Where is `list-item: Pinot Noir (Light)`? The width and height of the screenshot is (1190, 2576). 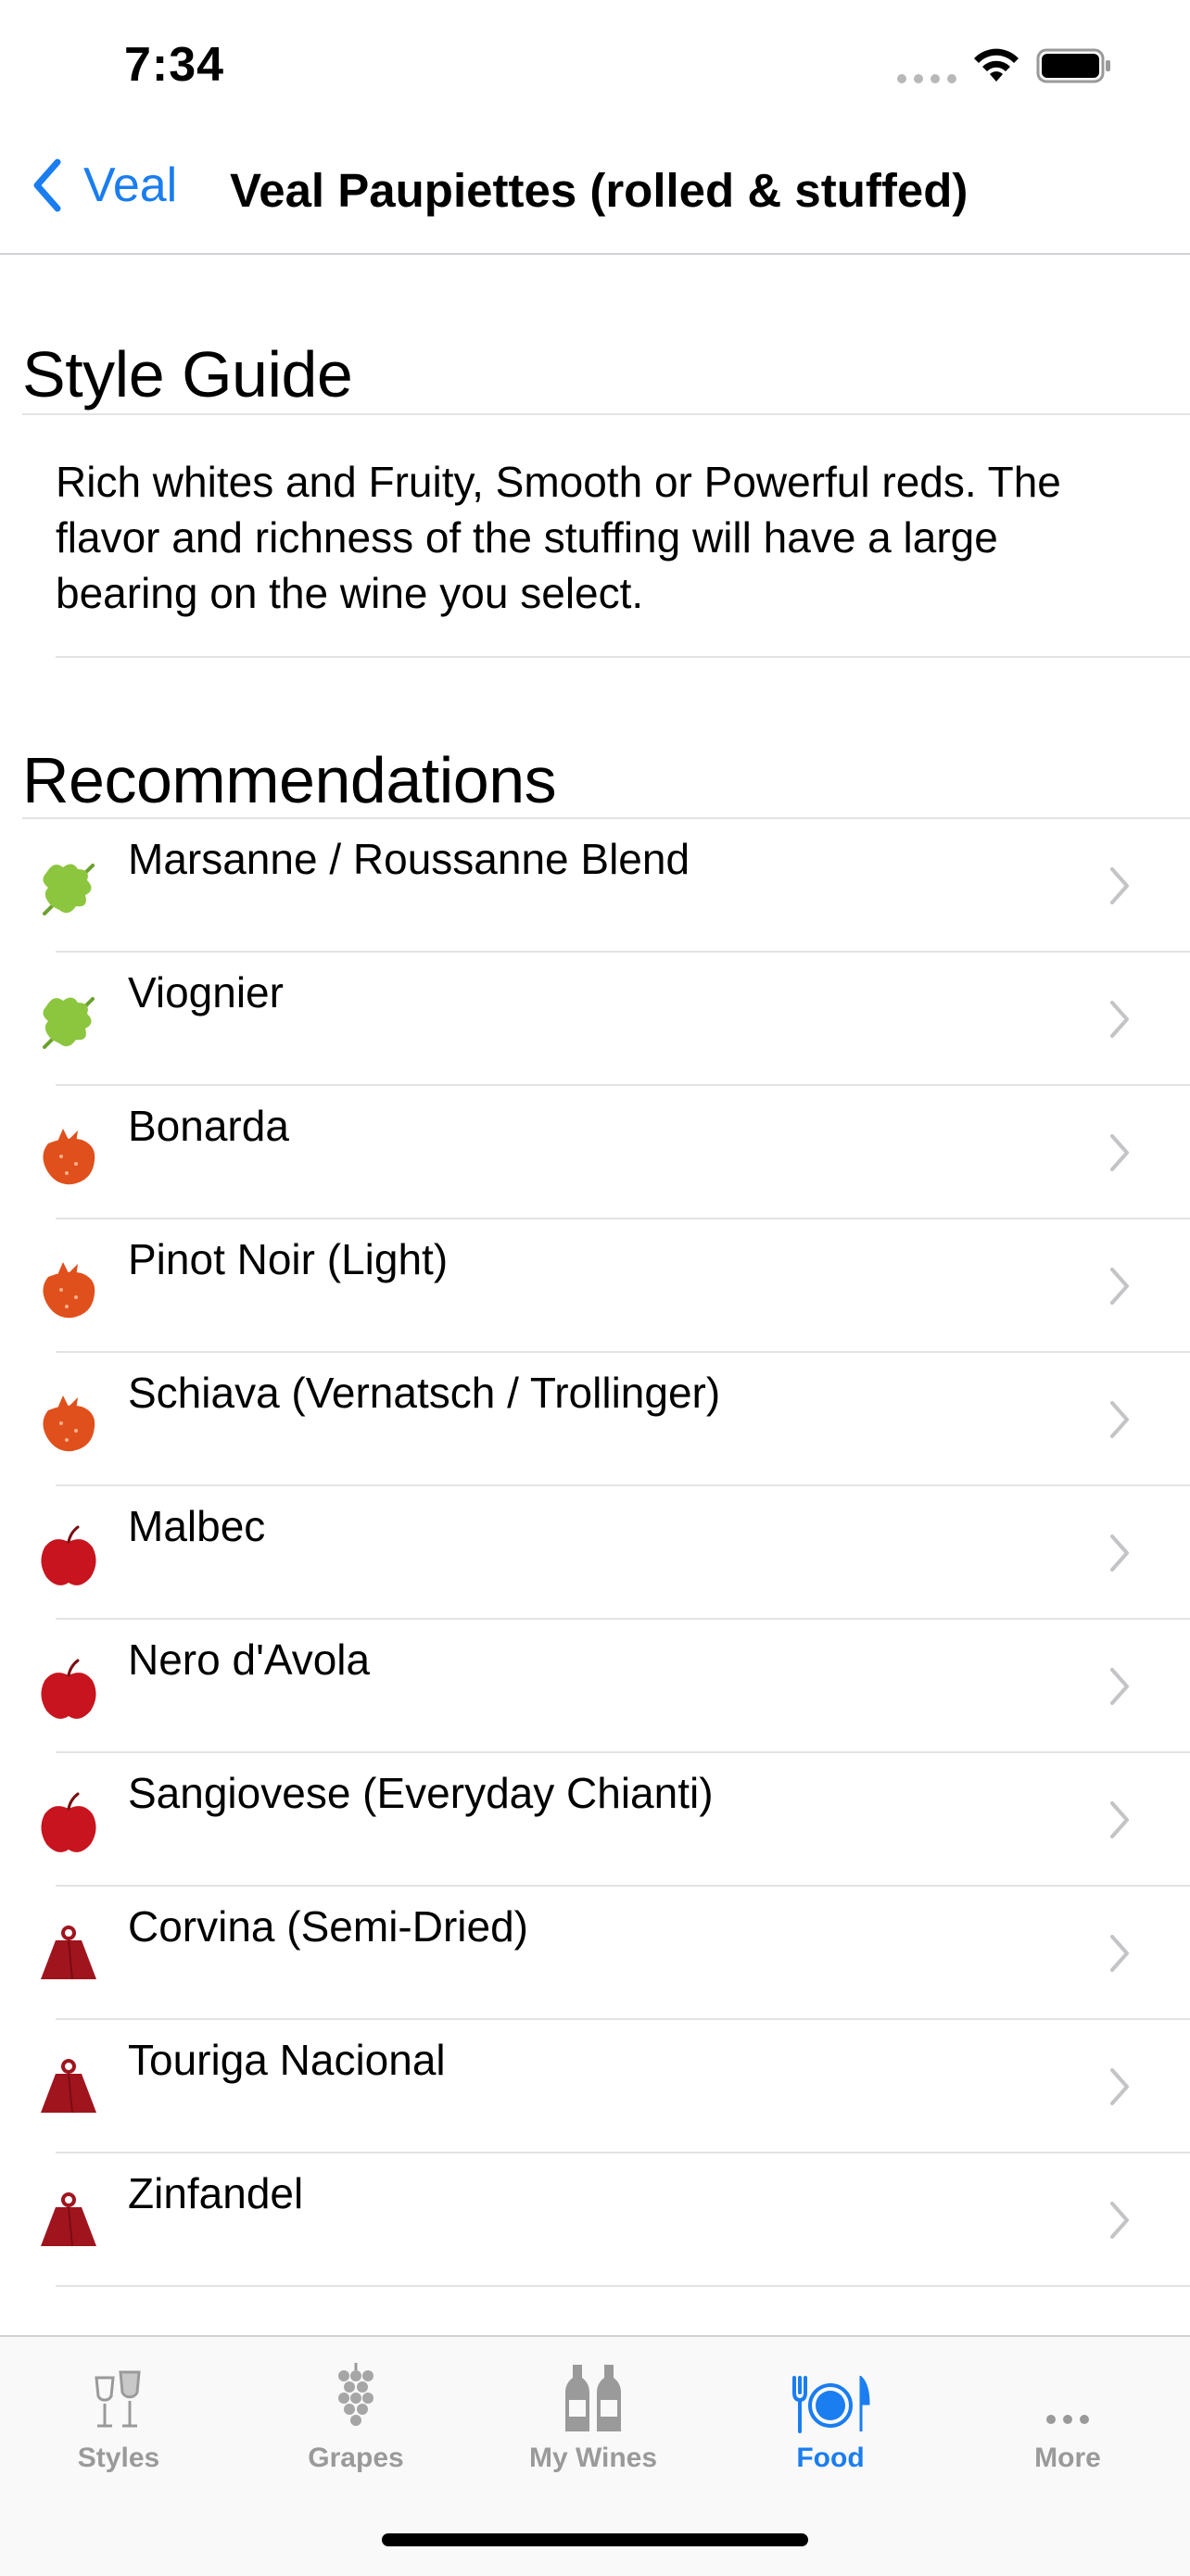
list-item: Pinot Noir (Light) is located at coordinates (595, 1286).